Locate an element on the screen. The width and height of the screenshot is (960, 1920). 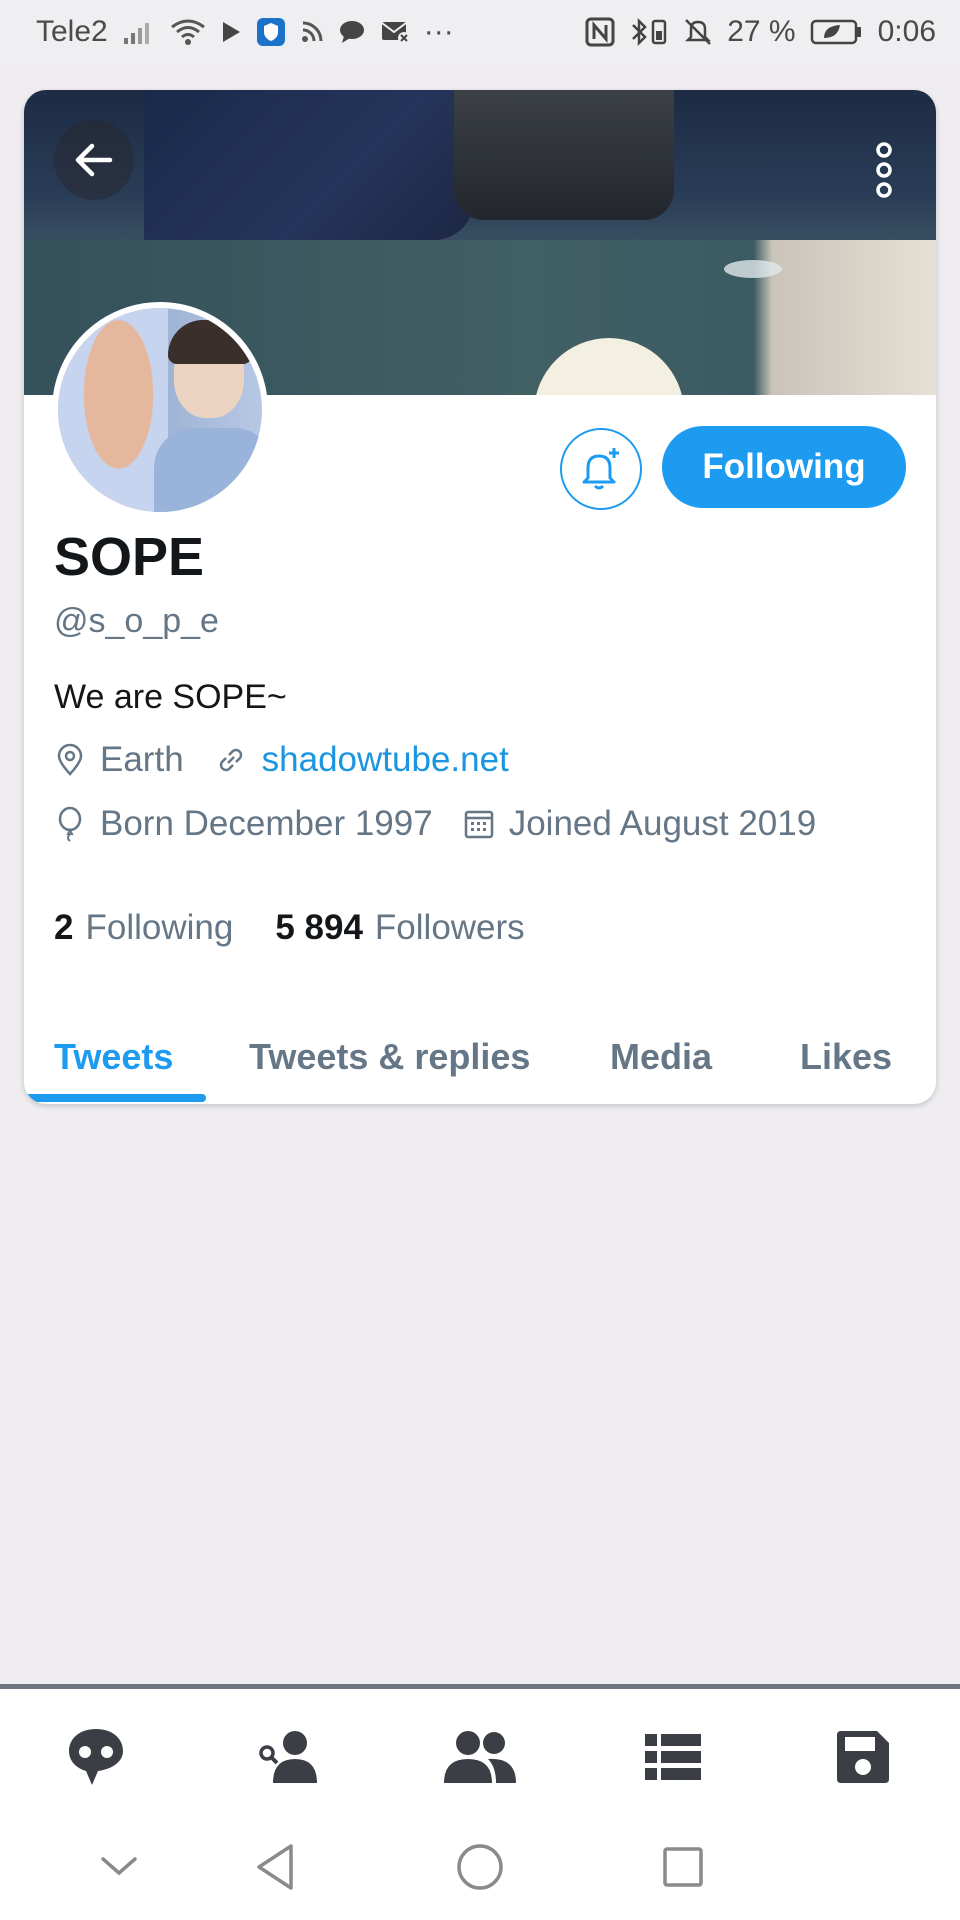
tab-media: Media is located at coordinates (661, 1057).